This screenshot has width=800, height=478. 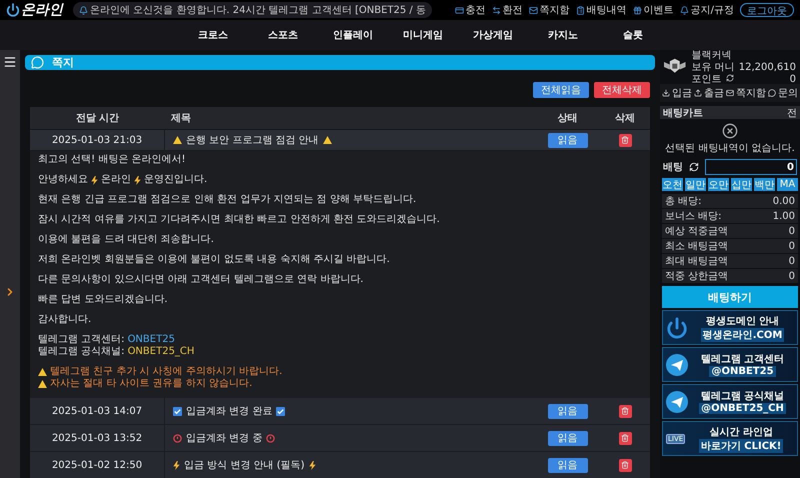 What do you see at coordinates (97, 465) in the screenshot?
I see `time-cell: 2025-01-02 12:50` at bounding box center [97, 465].